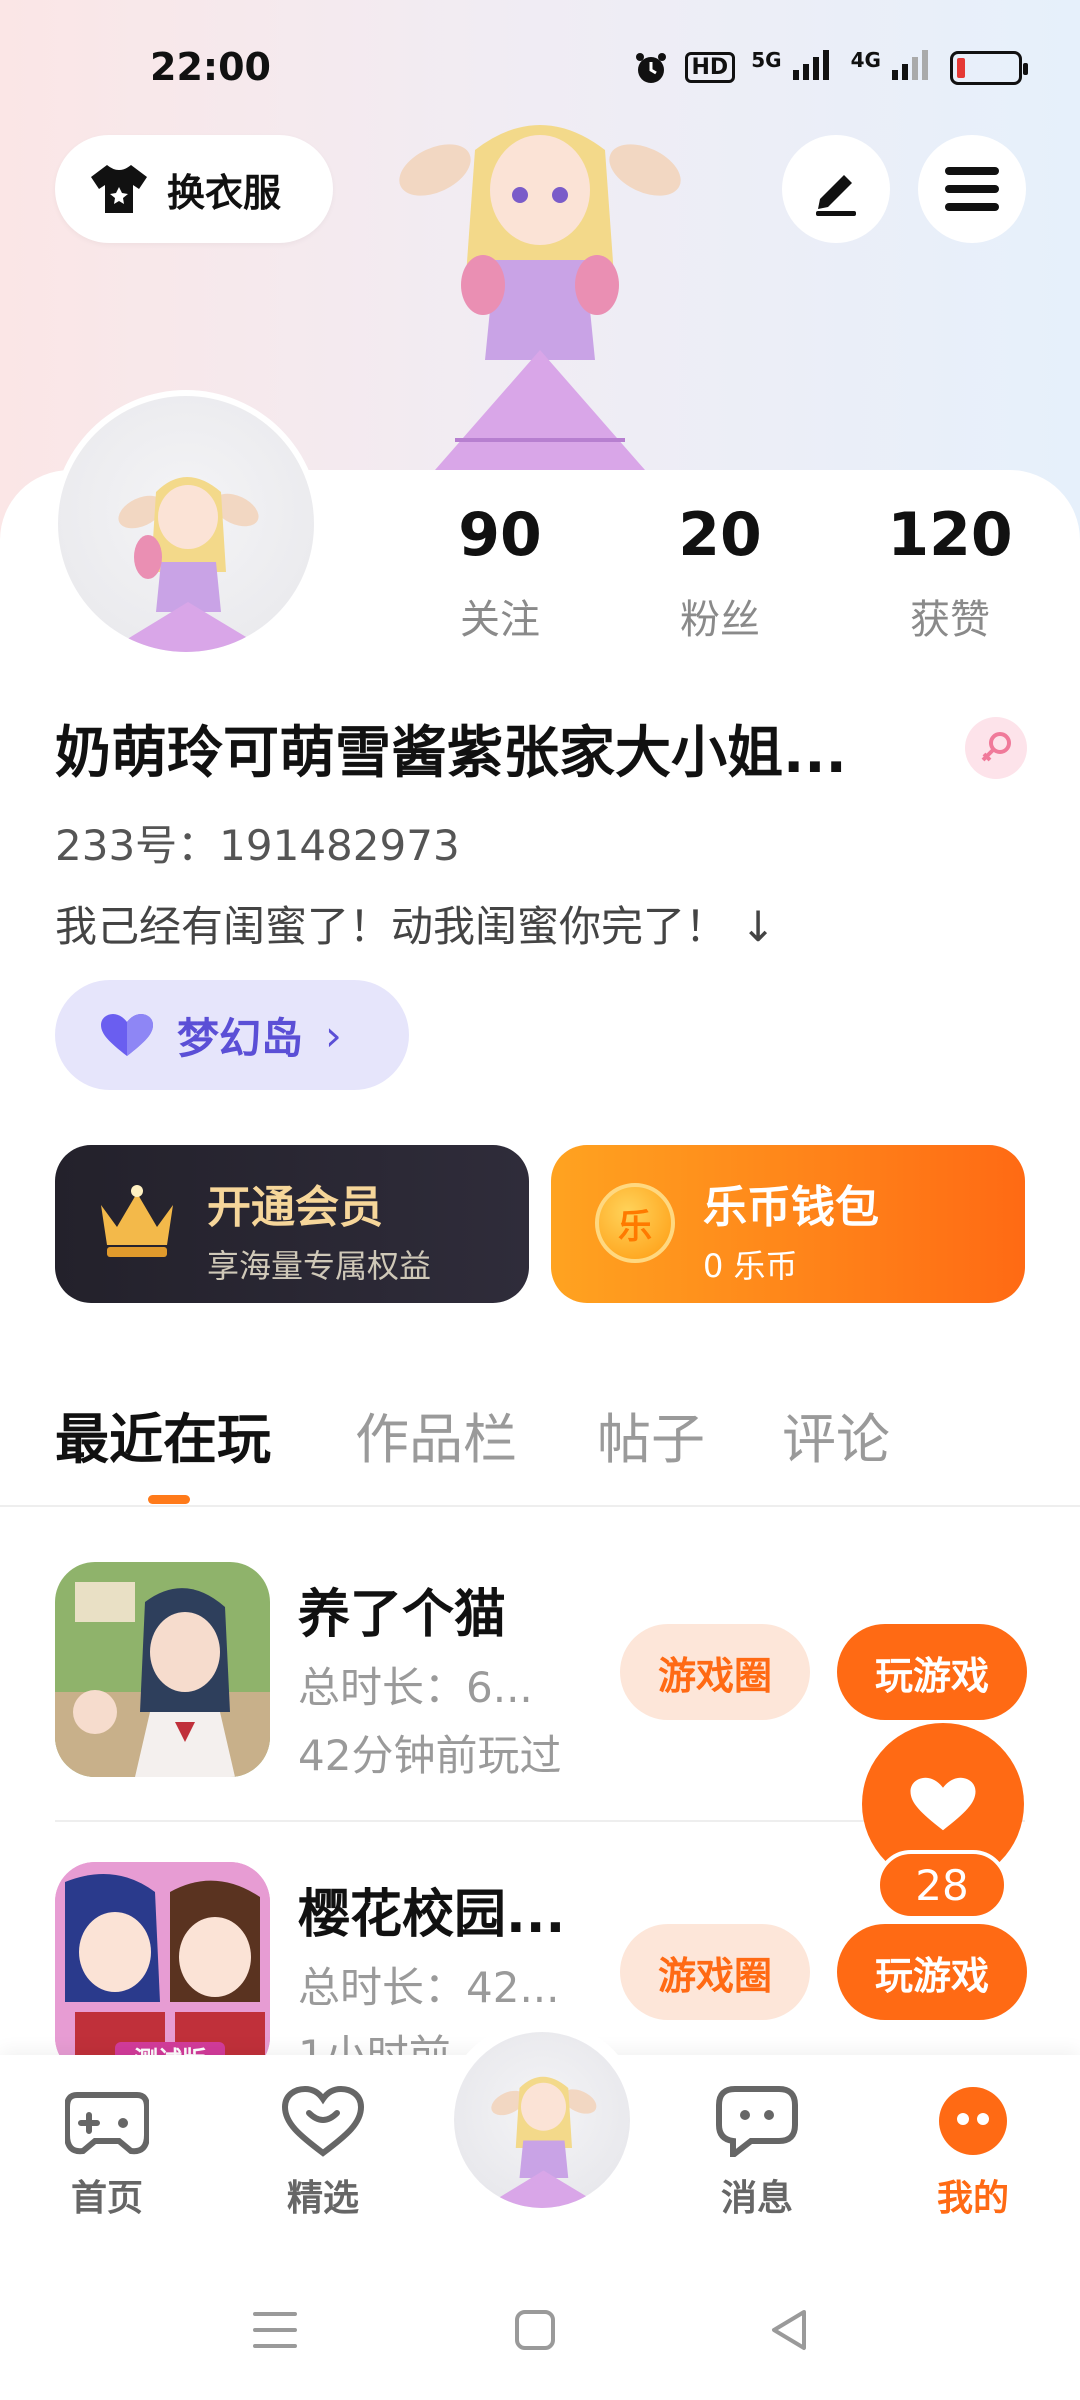 The image size is (1080, 2400). What do you see at coordinates (791, 1207) in the screenshot?
I see `wallet-title: 乐币钱包` at bounding box center [791, 1207].